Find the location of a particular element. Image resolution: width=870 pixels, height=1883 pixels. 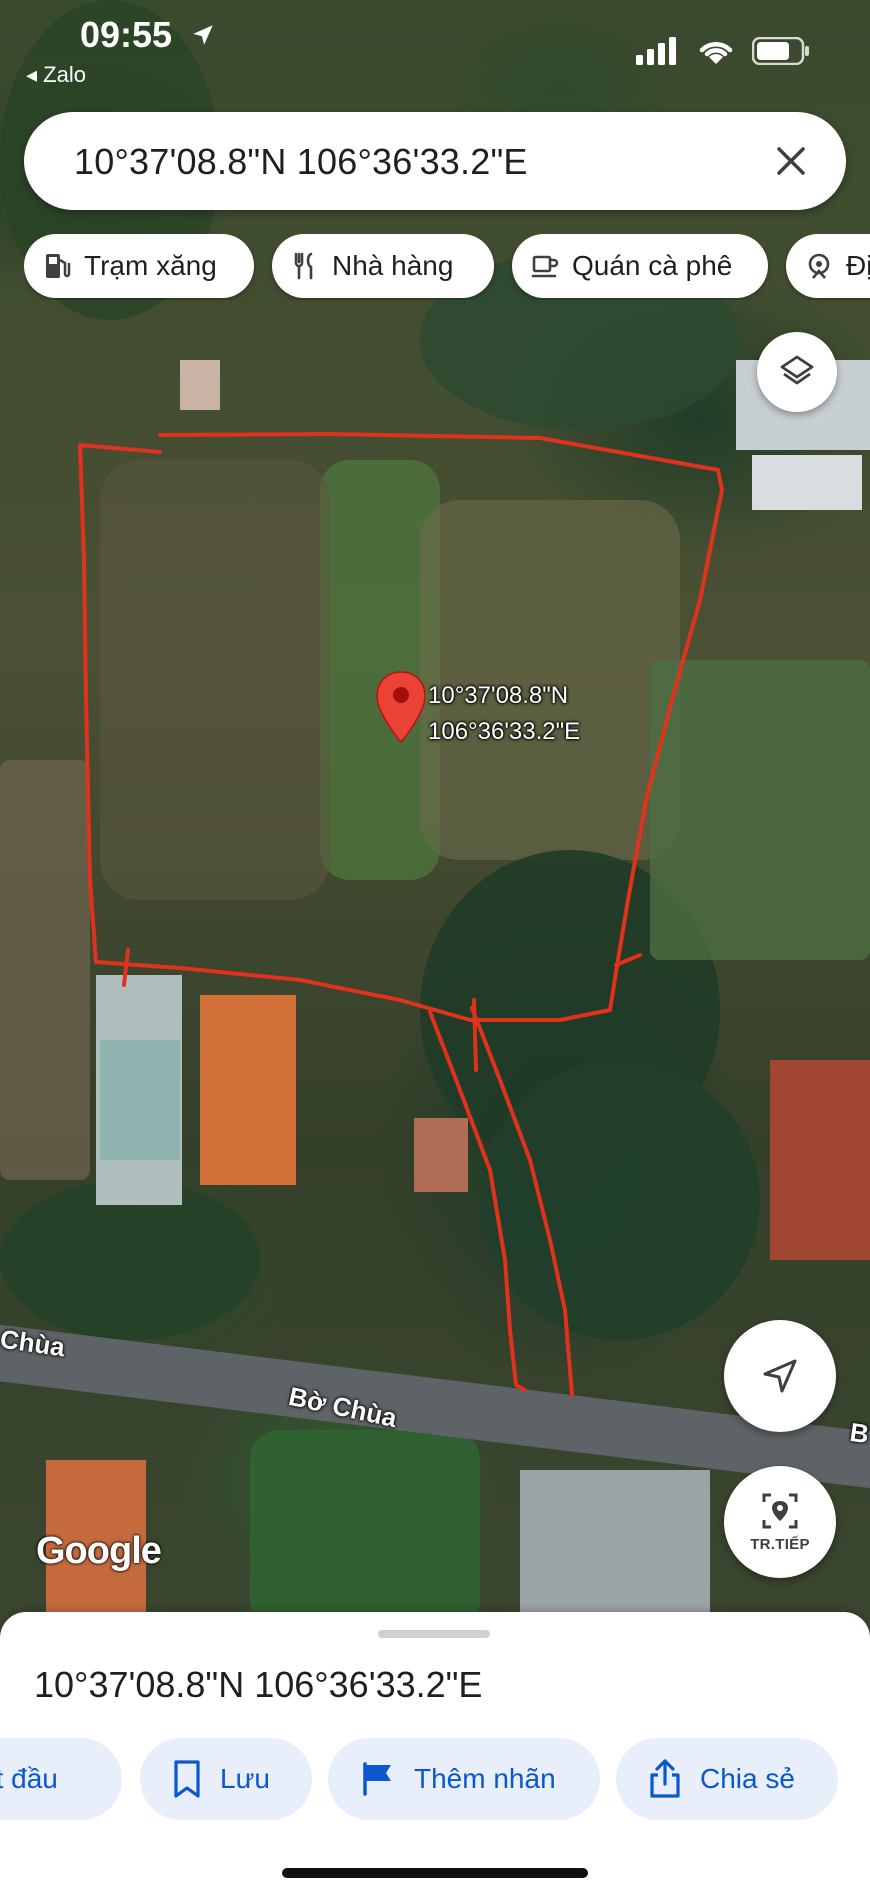

clear-search-button is located at coordinates (791, 161).